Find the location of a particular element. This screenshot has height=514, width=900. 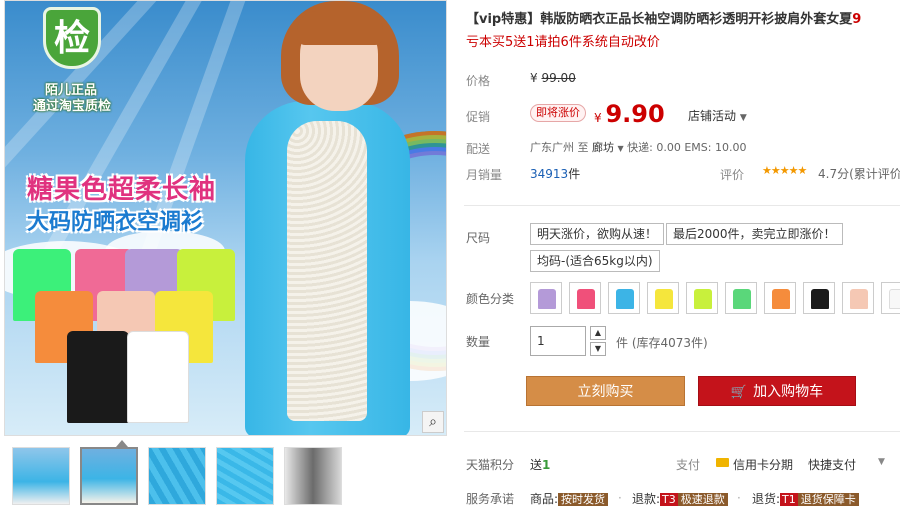

quantity-increase-button: ▲ is located at coordinates (598, 333).